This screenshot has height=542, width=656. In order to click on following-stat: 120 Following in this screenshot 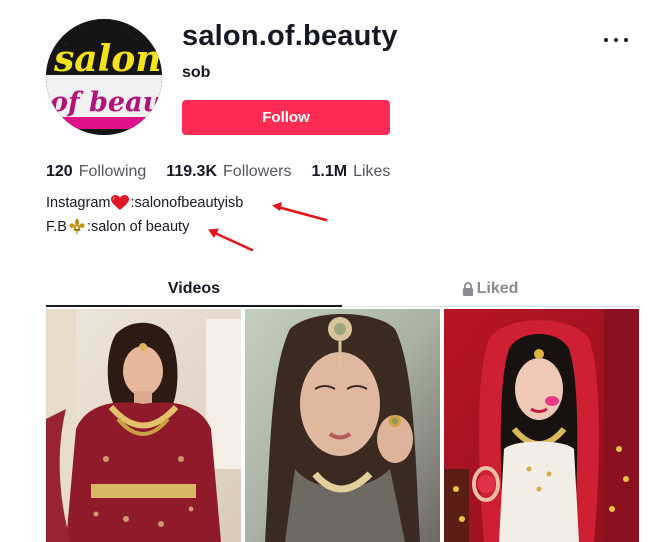, I will do `click(96, 172)`.